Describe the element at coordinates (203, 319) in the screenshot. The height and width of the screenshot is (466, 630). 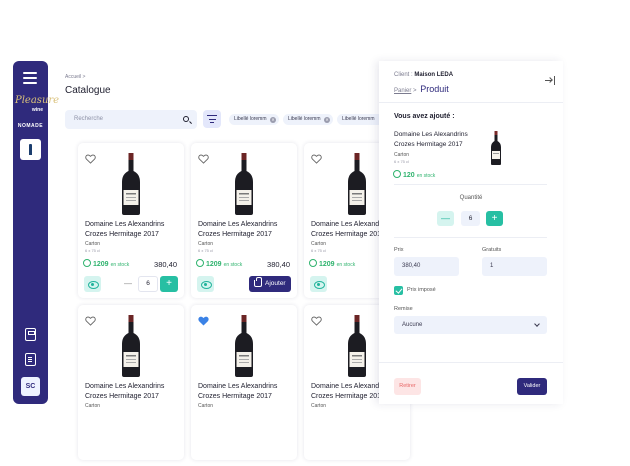
I see `heart-filled-icon` at that location.